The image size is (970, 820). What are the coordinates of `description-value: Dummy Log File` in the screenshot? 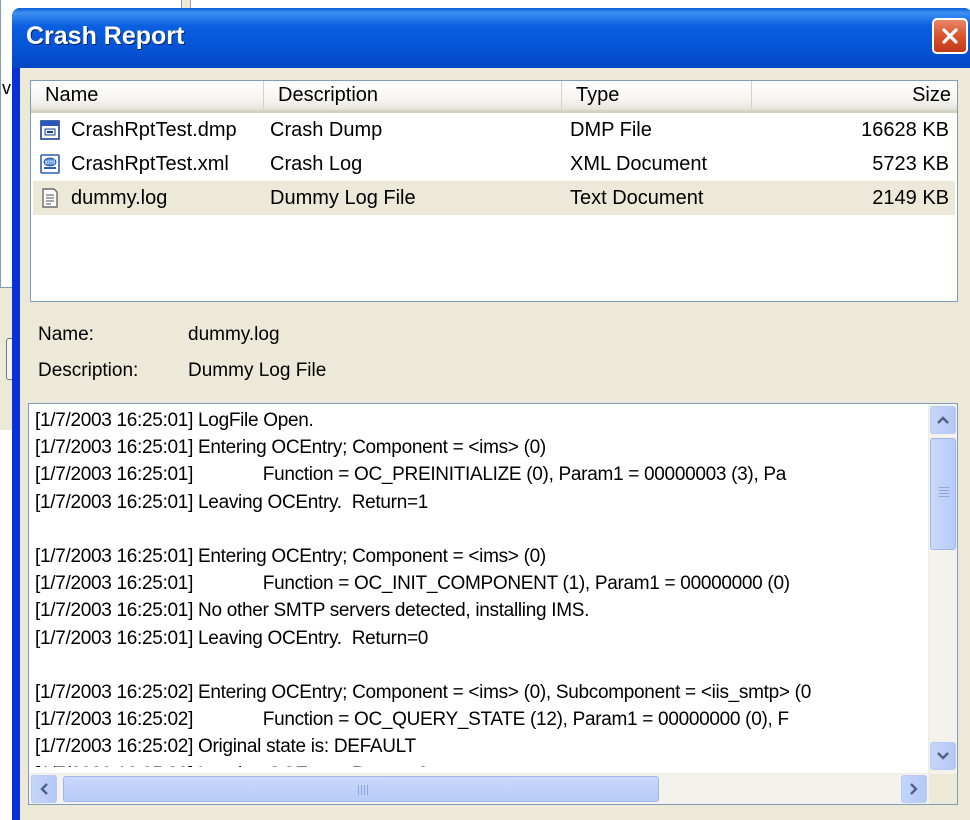 It's located at (257, 370).